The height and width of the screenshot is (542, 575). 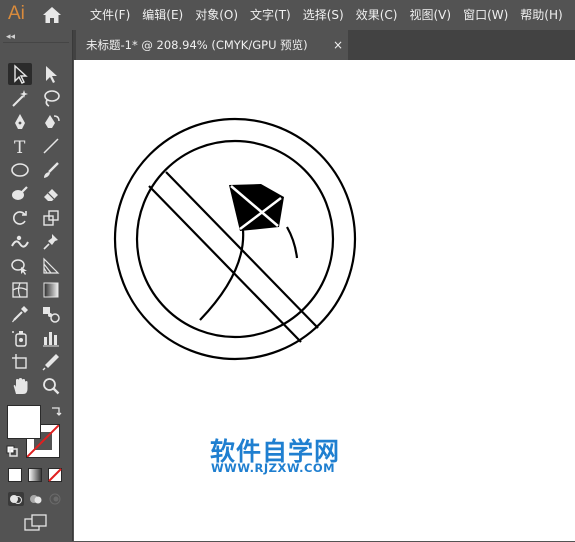 What do you see at coordinates (51, 122) in the screenshot?
I see `curvature-tool-icon` at bounding box center [51, 122].